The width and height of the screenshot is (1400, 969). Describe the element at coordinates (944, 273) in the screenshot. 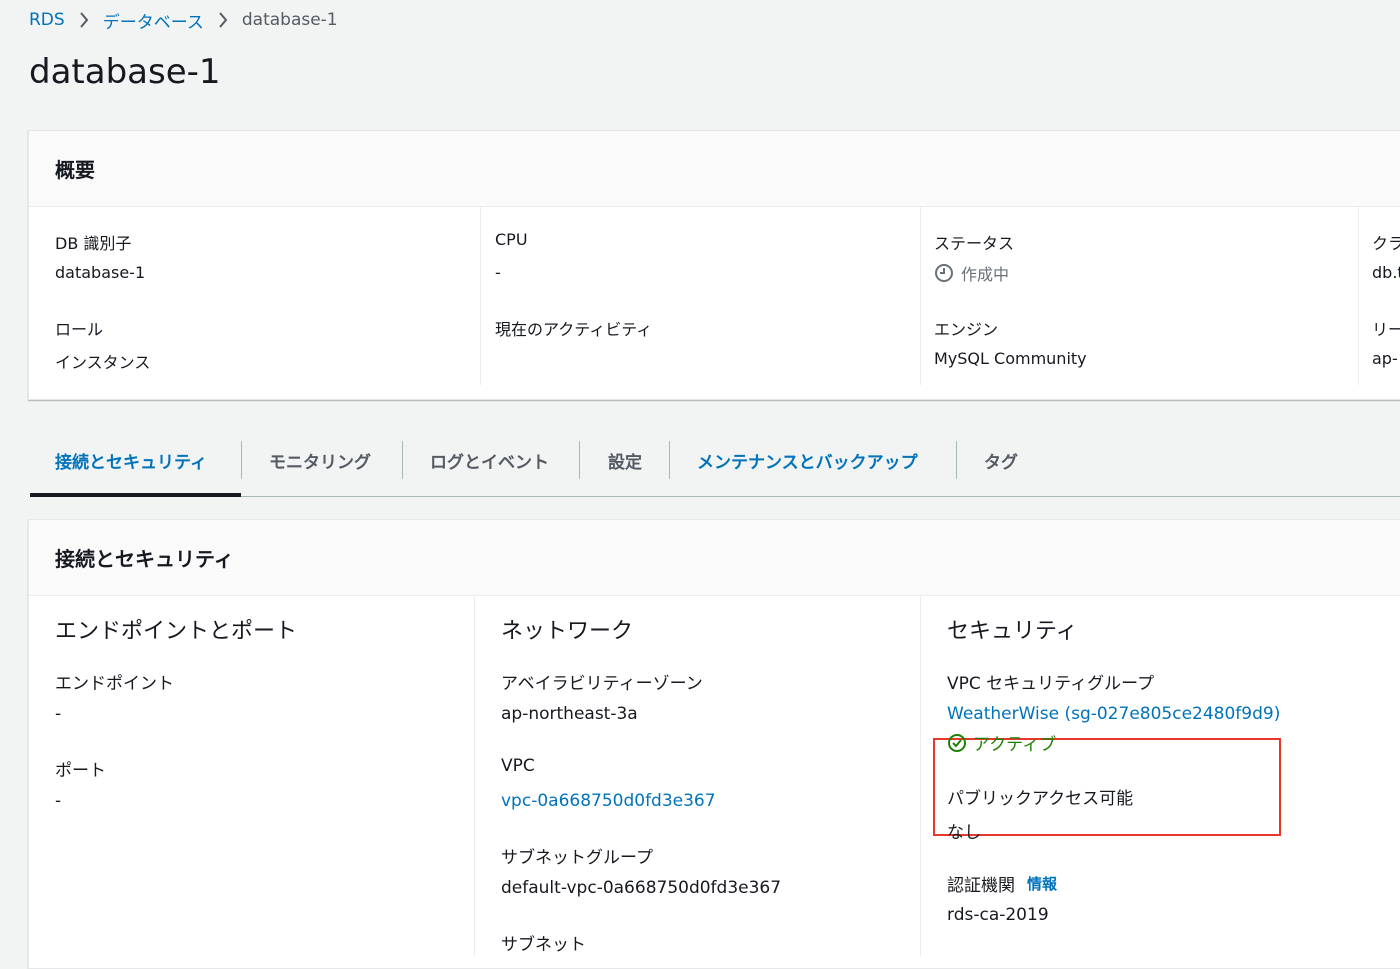

I see `clock-icon` at that location.